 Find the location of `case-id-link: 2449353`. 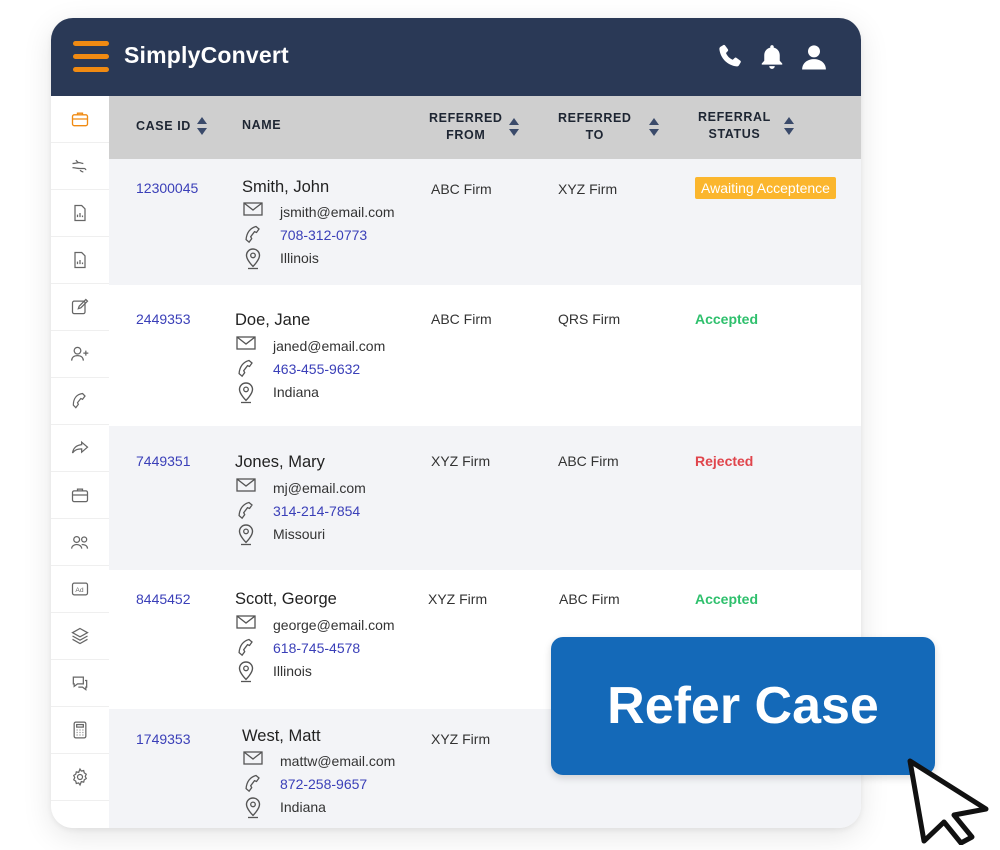

case-id-link: 2449353 is located at coordinates (163, 319).